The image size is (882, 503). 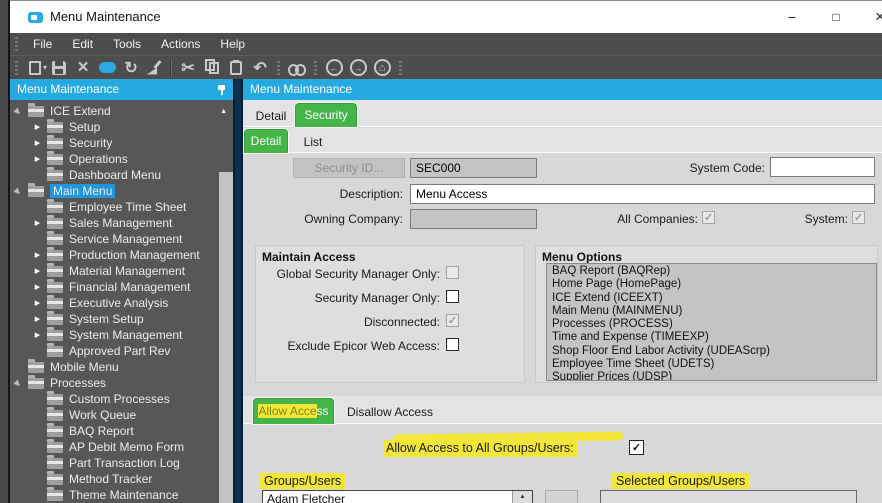 I want to click on forward-icon: →, so click(x=358, y=68).